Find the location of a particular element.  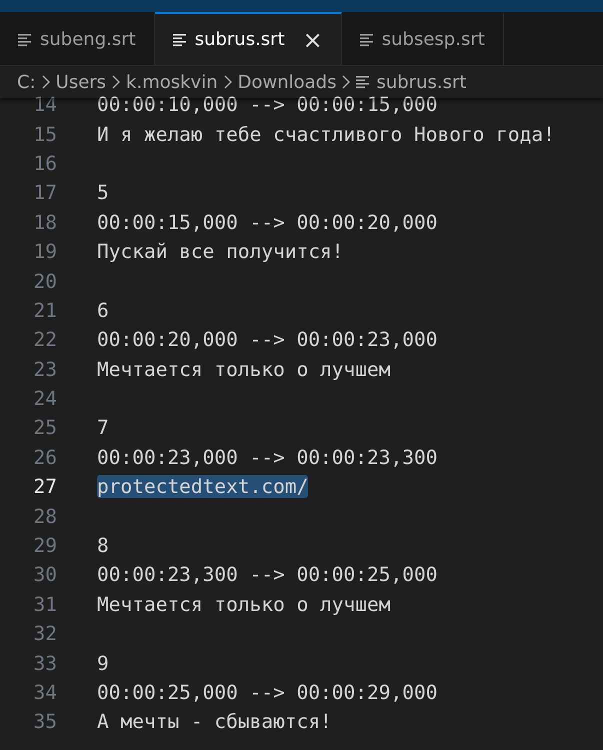

line-number: 21 is located at coordinates (44, 310).